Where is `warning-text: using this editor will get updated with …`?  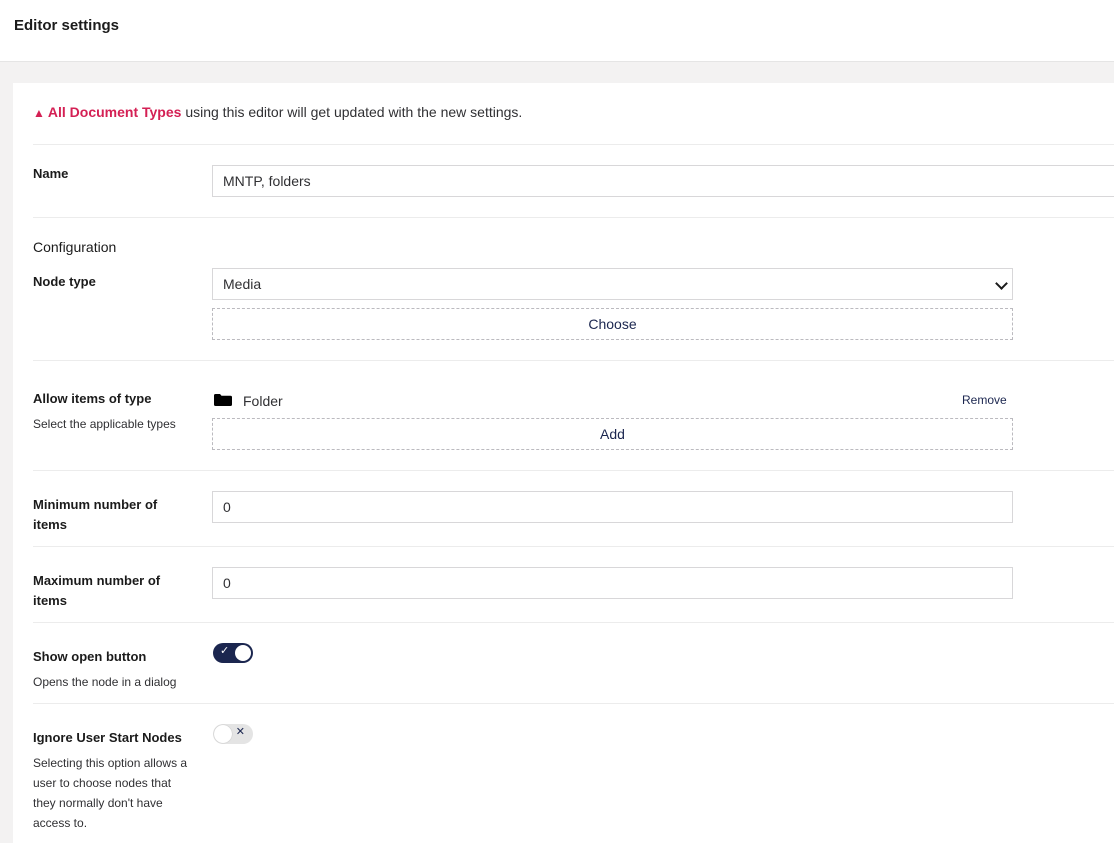
warning-text: using this editor will get updated with … is located at coordinates (352, 112).